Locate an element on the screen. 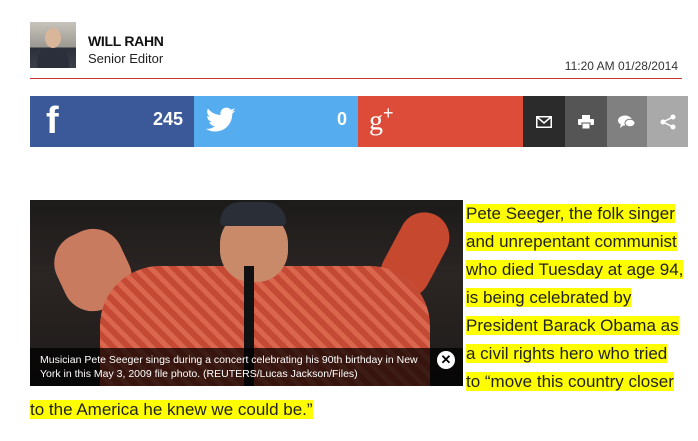 The height and width of the screenshot is (441, 698). email-share-button is located at coordinates (544, 121).